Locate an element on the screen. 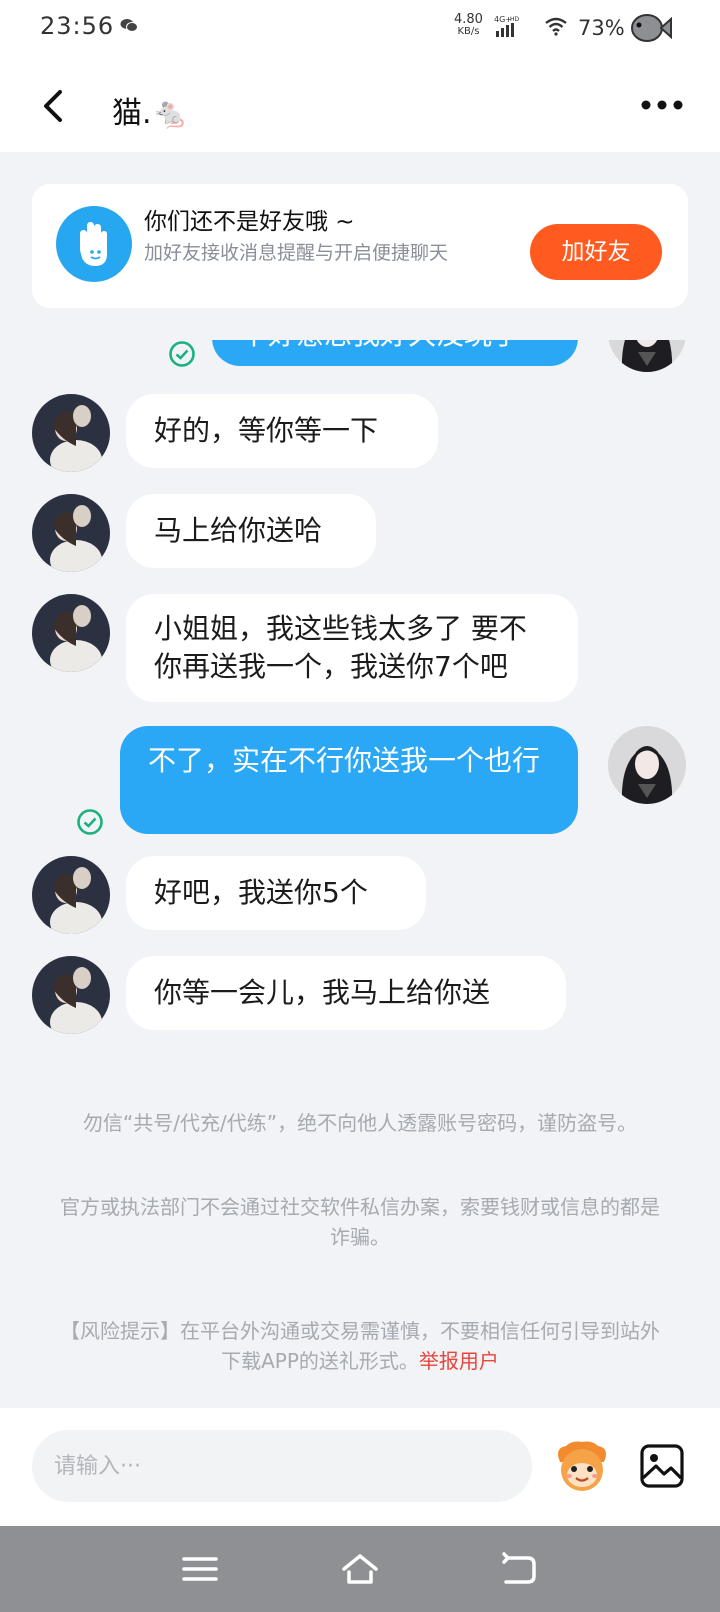 The height and width of the screenshot is (1612, 720). network-hd: HD is located at coordinates (515, 19).